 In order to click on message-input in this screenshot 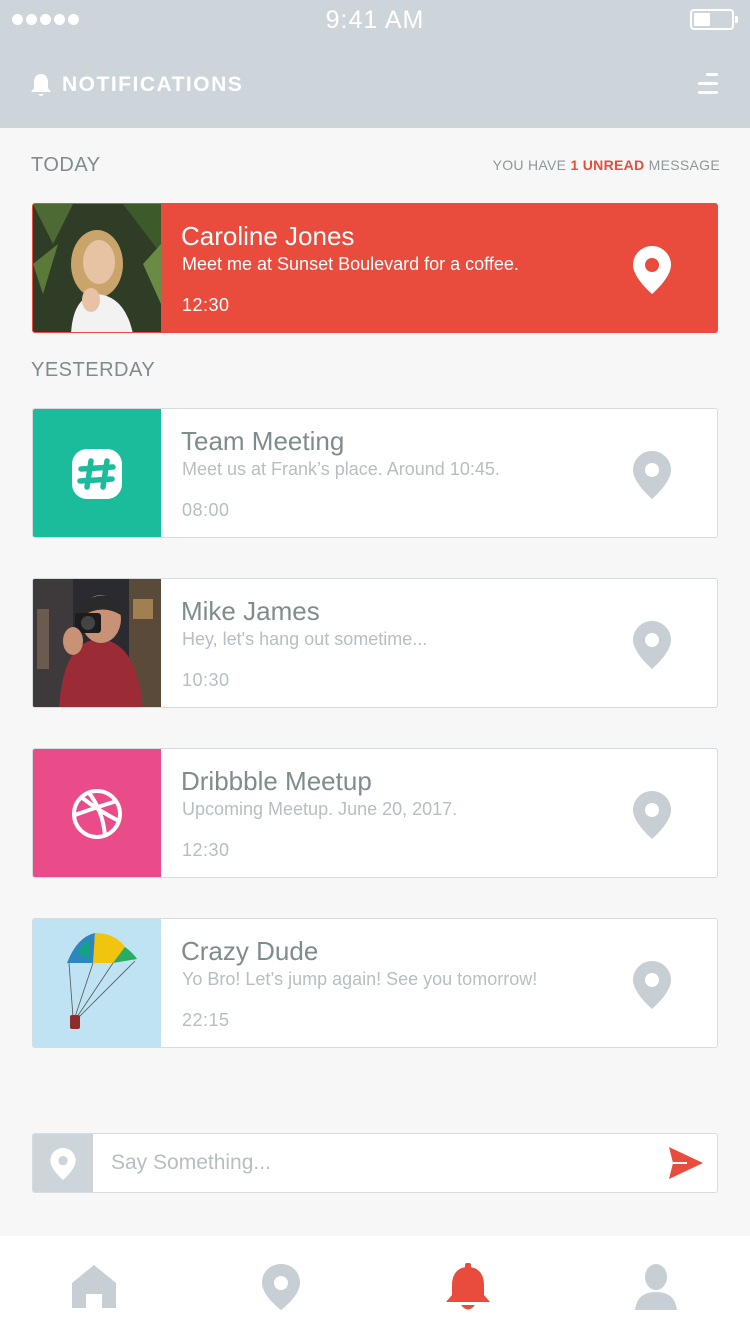, I will do `click(373, 1163)`.